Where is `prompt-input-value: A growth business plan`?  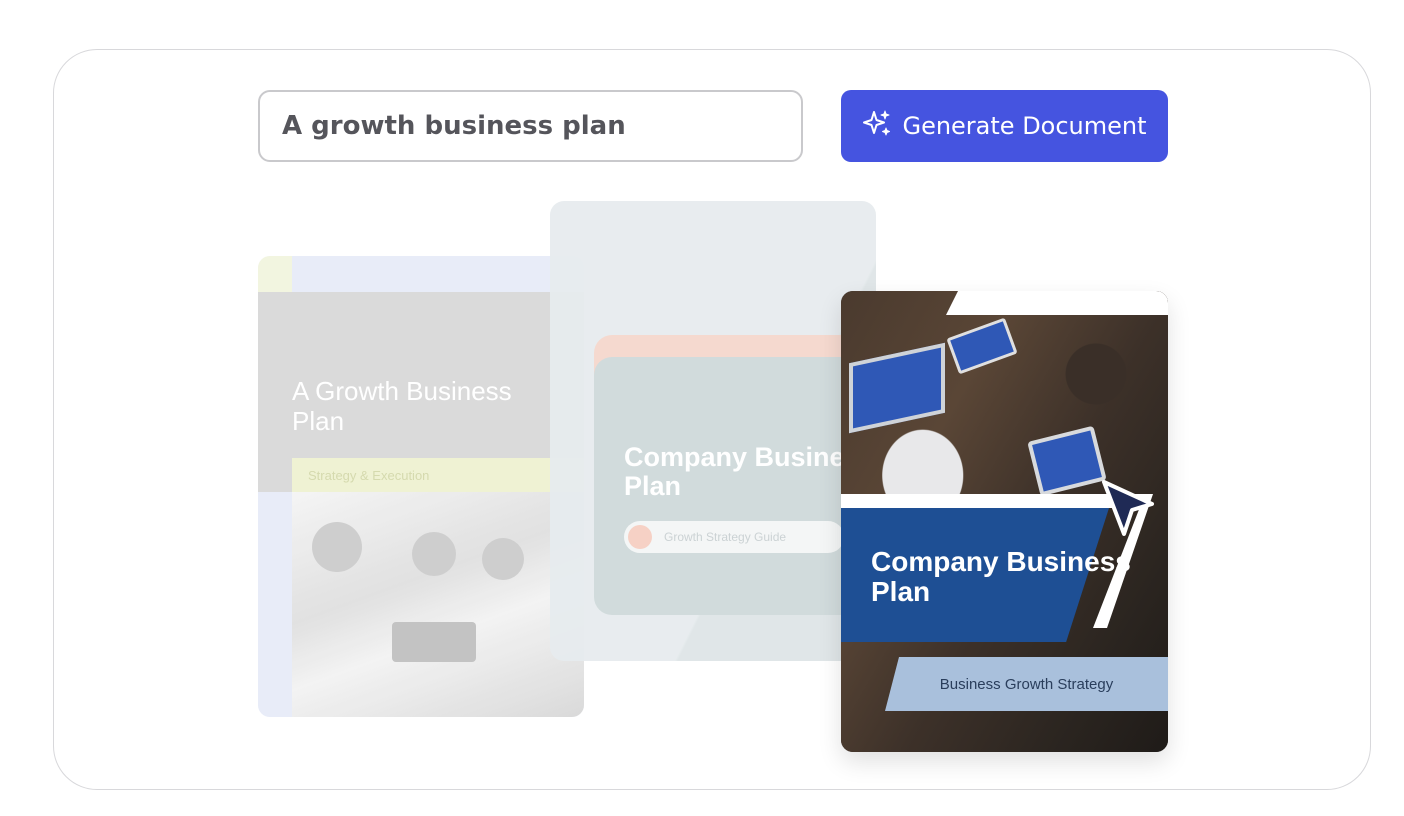
prompt-input-value: A growth business plan is located at coordinates (454, 126).